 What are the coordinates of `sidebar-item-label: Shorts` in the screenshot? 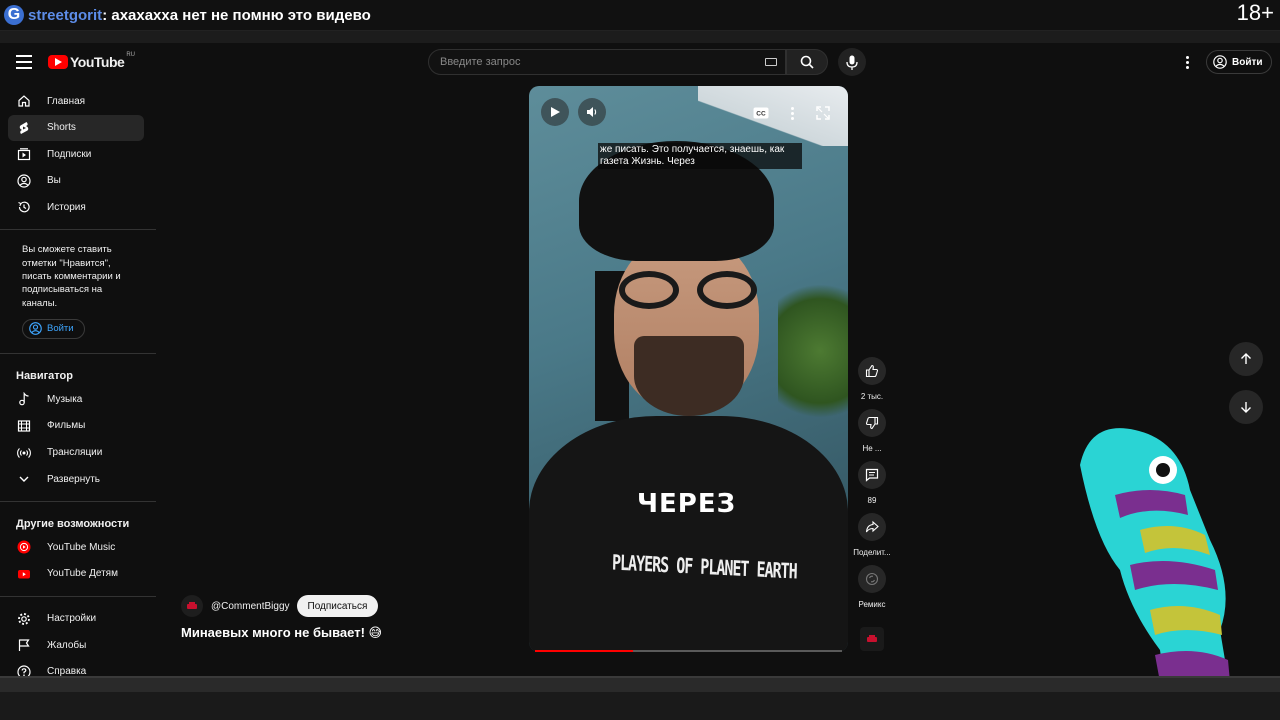 It's located at (61, 128).